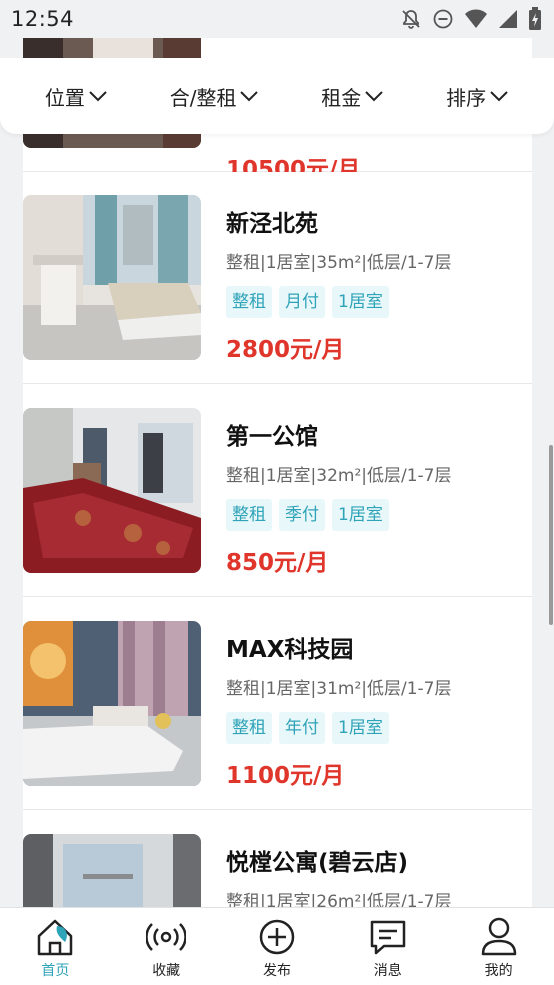  Describe the element at coordinates (388, 937) in the screenshot. I see `message-icon` at that location.